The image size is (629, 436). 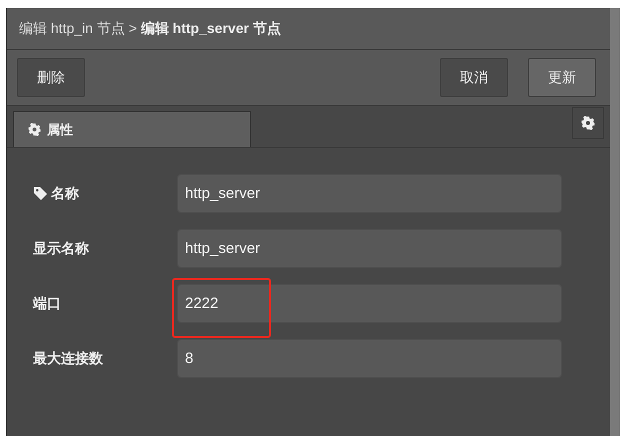 What do you see at coordinates (60, 129) in the screenshot?
I see `tab-label: 属性` at bounding box center [60, 129].